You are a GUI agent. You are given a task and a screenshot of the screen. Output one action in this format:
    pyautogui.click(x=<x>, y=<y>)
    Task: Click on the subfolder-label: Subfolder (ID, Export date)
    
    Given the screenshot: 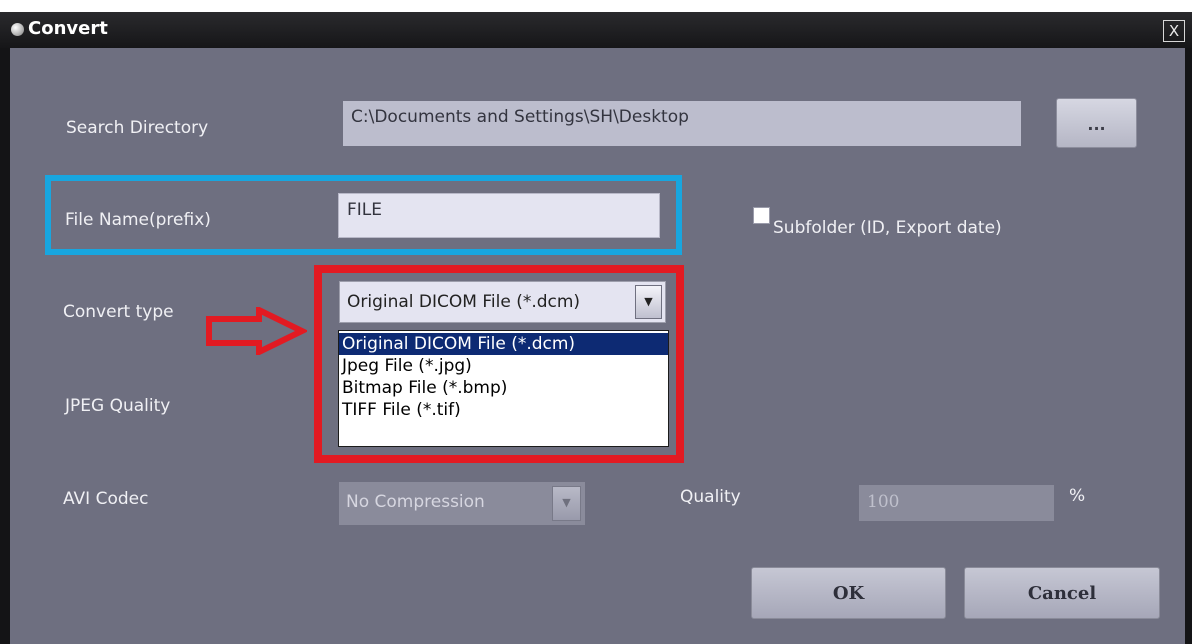 What is the action you would take?
    pyautogui.click(x=887, y=228)
    